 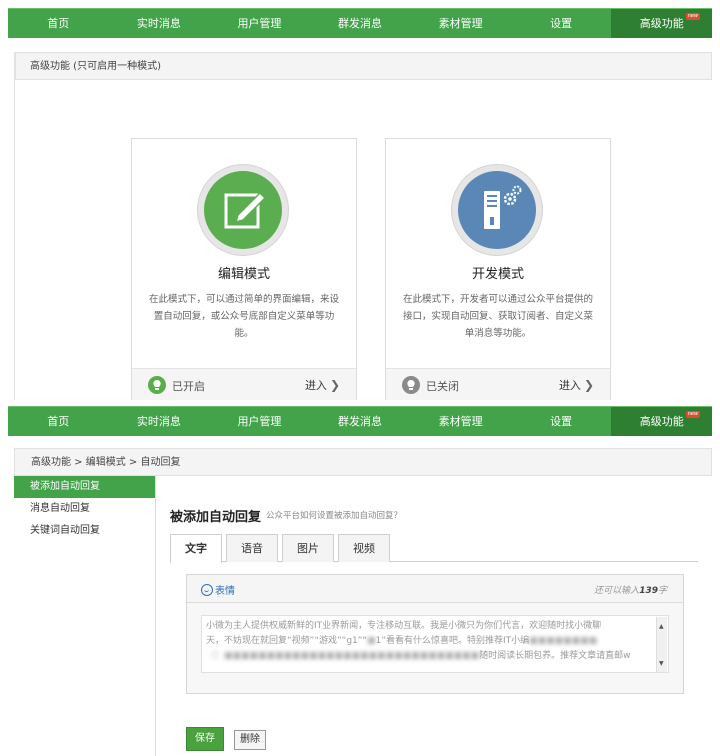 What do you see at coordinates (84, 509) in the screenshot?
I see `sidebar-item-message-auto-reply: 消息自动回复` at bounding box center [84, 509].